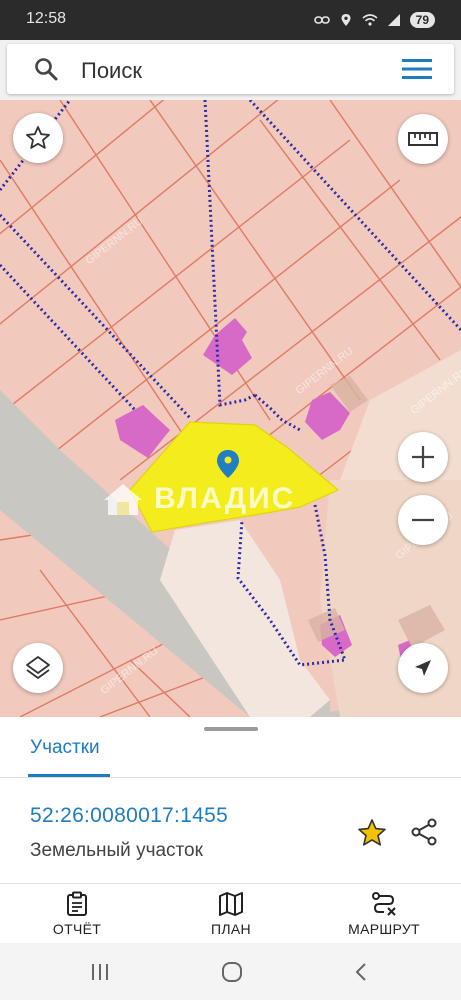 The height and width of the screenshot is (1000, 461). I want to click on menu-icon, so click(417, 69).